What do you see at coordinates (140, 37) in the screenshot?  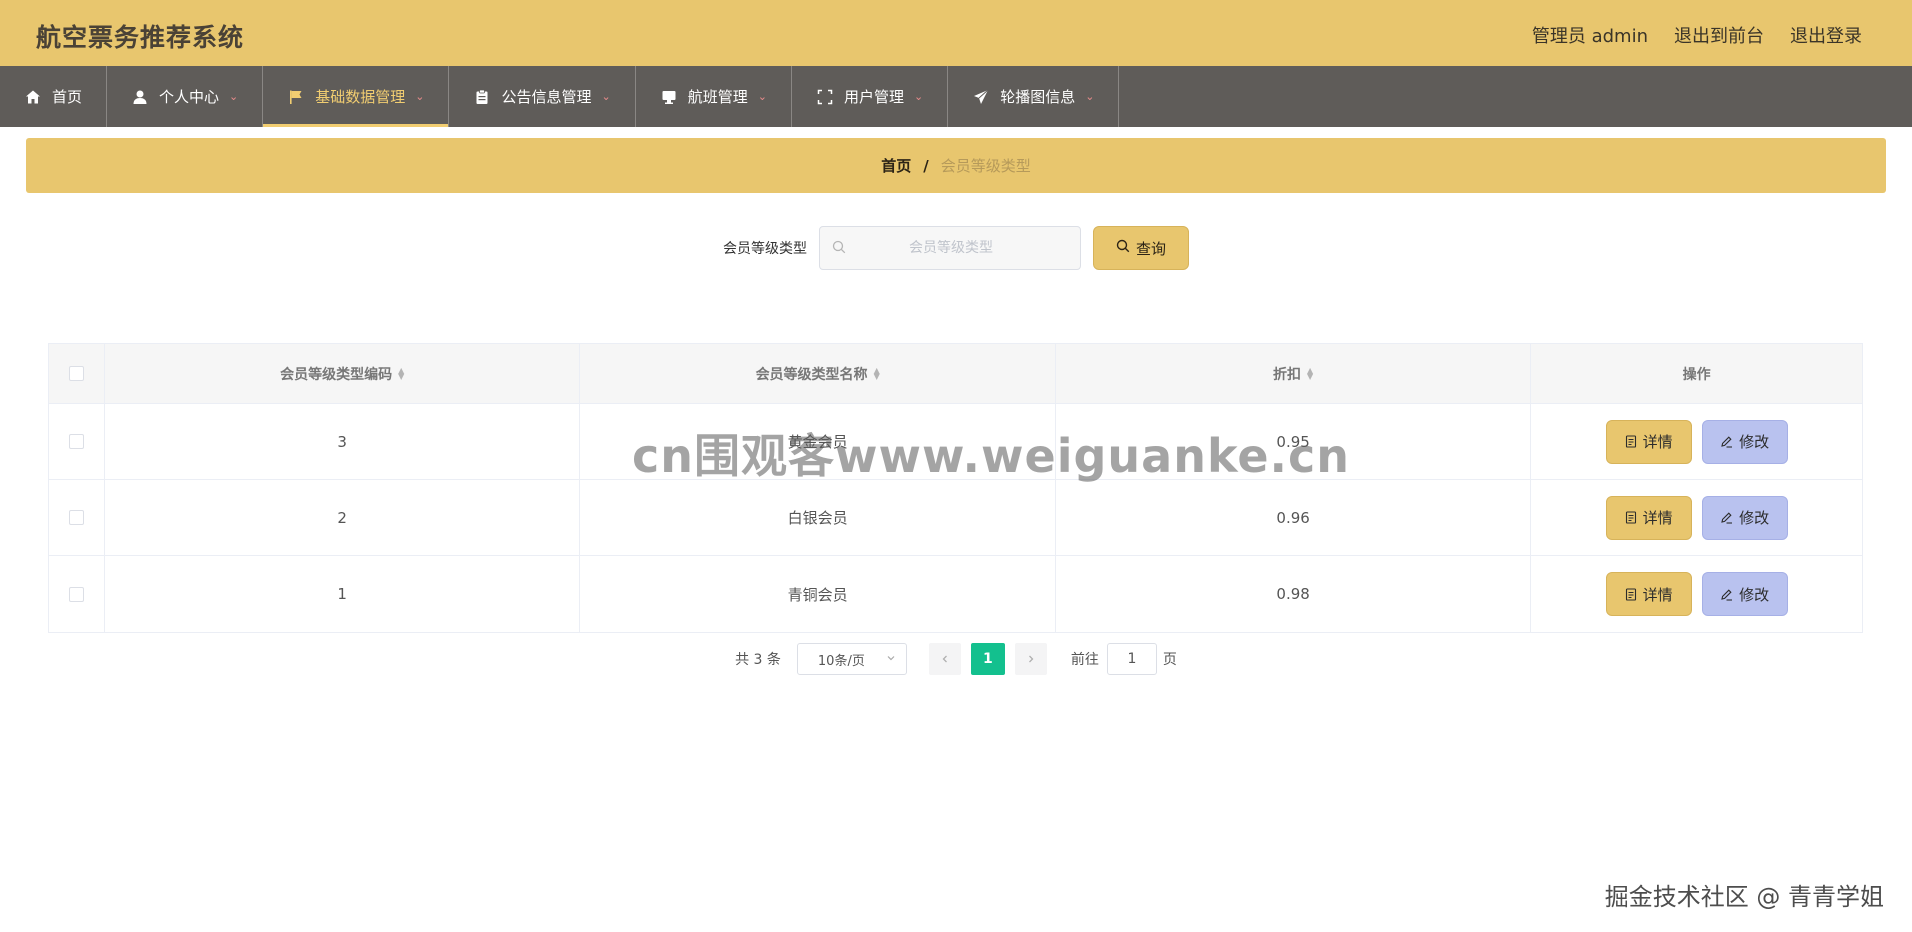 I see `app-title: 航空票务推荐系统` at bounding box center [140, 37].